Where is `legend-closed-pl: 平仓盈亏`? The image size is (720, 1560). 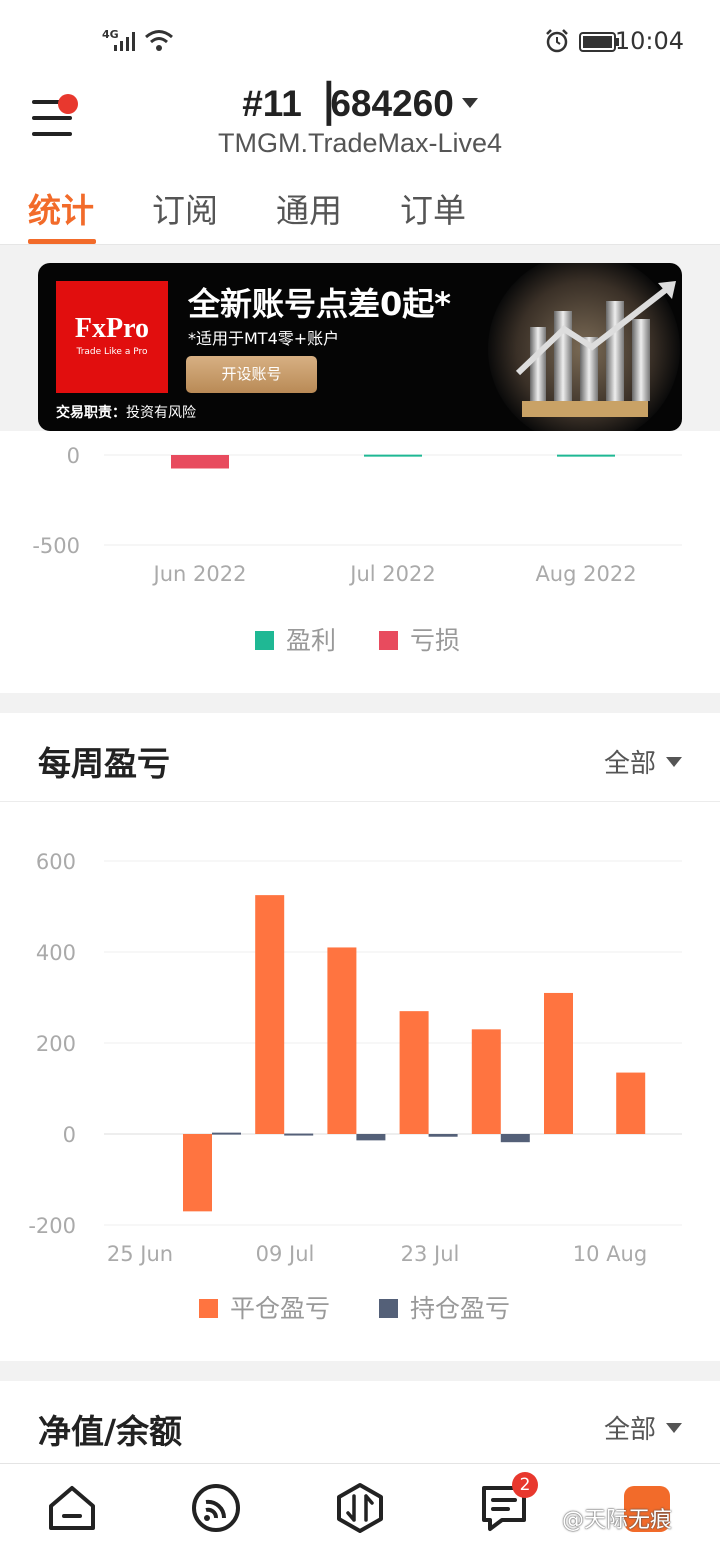
legend-closed-pl: 平仓盈亏 is located at coordinates (264, 1307).